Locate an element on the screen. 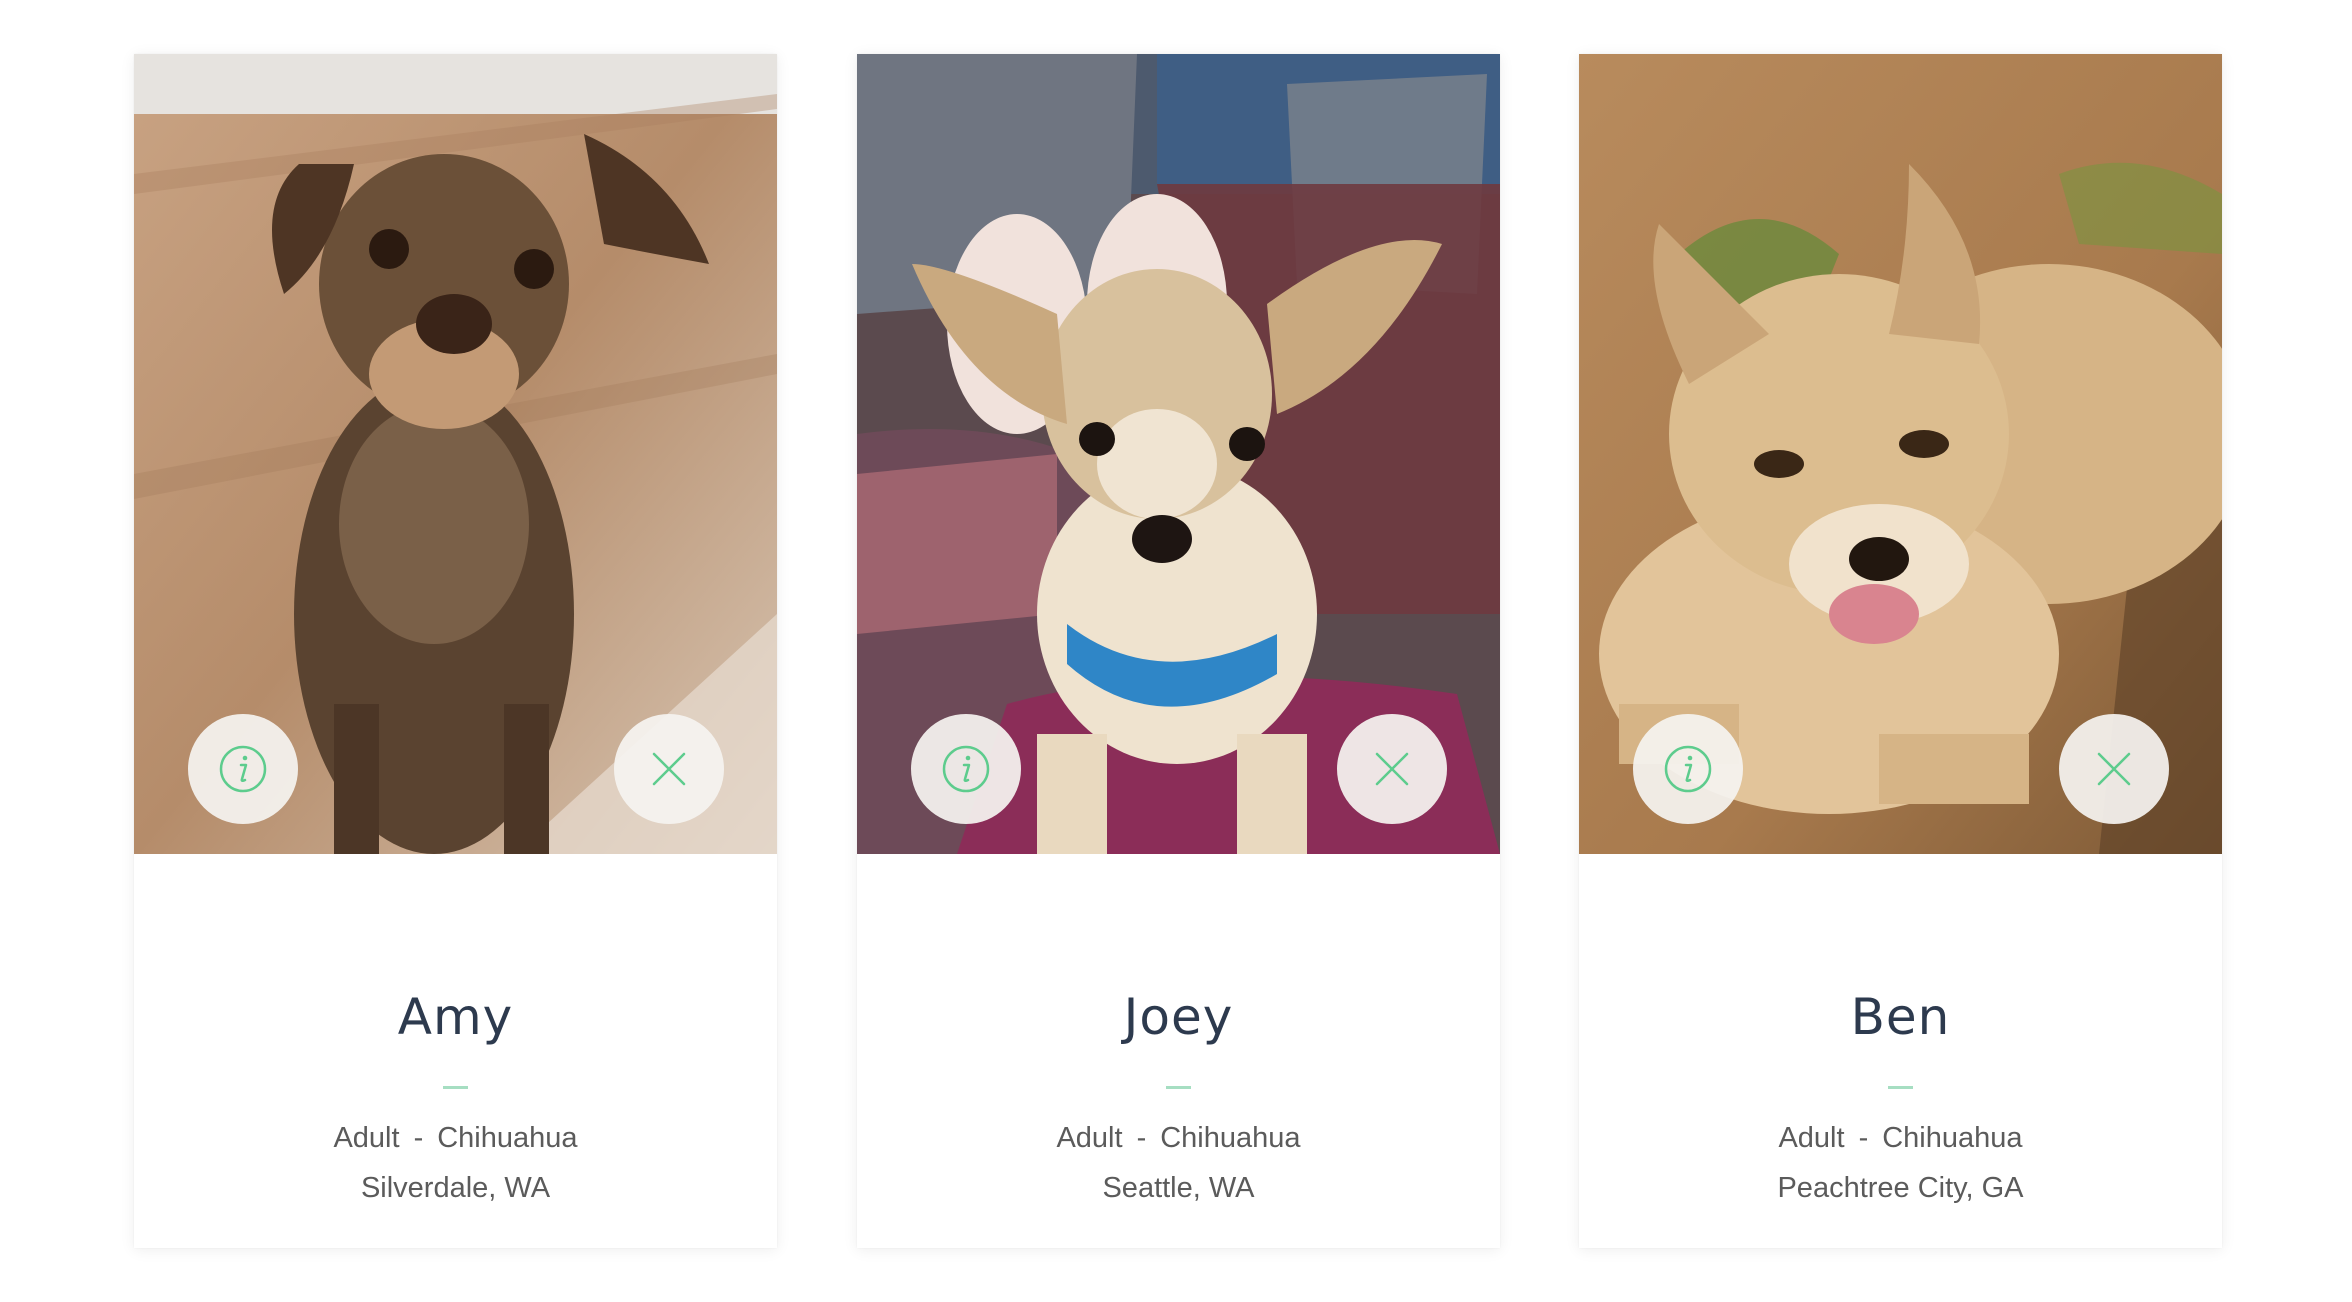 This screenshot has width=2352, height=1302. pet-info: Ben Adult - Chihuahua Peachtree City, GA is located at coordinates (1900, 1051).